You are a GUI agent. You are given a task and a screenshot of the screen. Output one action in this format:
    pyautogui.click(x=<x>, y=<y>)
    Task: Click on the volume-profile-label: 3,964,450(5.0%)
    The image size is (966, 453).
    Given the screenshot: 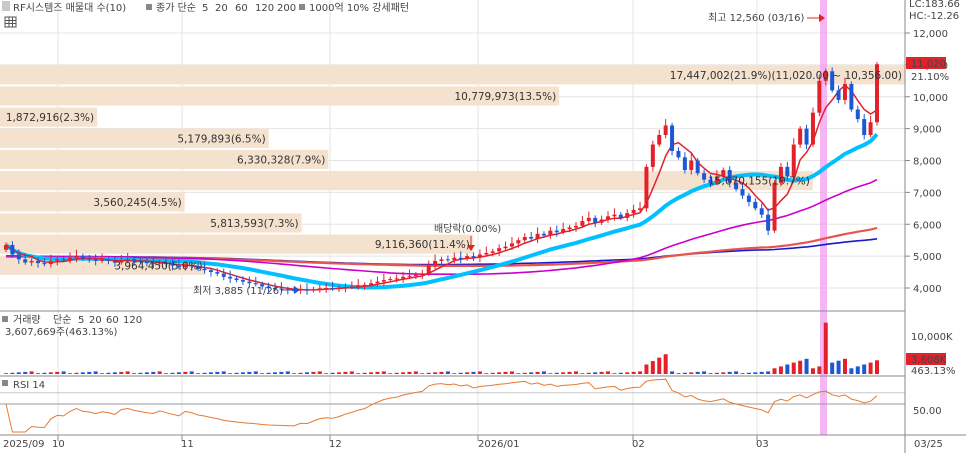 What is the action you would take?
    pyautogui.click(x=158, y=266)
    